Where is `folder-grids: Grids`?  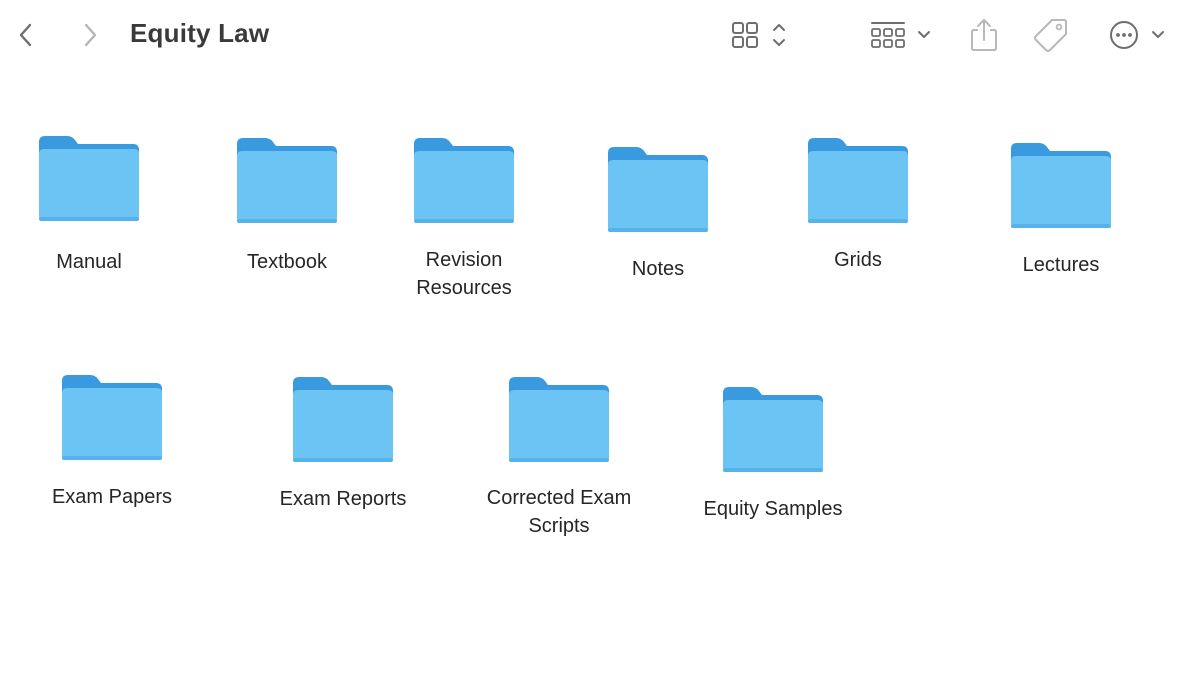 folder-grids: Grids is located at coordinates (858, 205).